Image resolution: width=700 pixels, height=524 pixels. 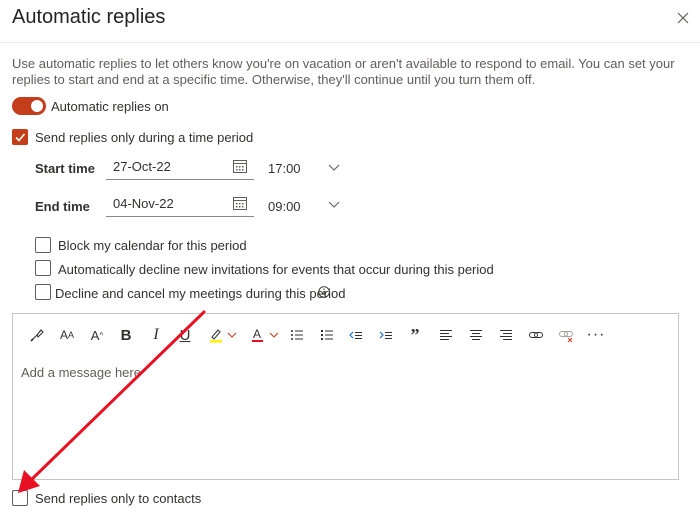 I want to click on end-time-label: End time, so click(x=62, y=206).